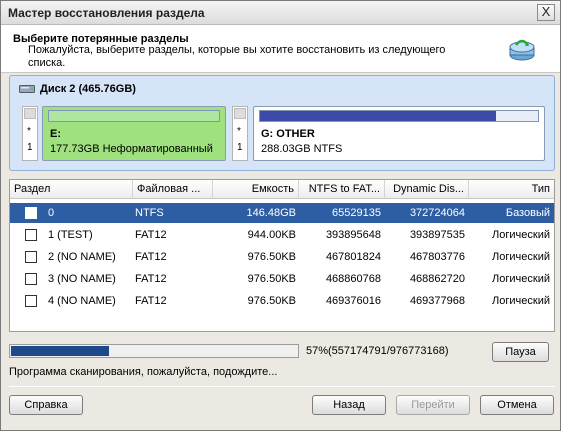  What do you see at coordinates (520, 352) in the screenshot?
I see `pause-button: Пауза` at bounding box center [520, 352].